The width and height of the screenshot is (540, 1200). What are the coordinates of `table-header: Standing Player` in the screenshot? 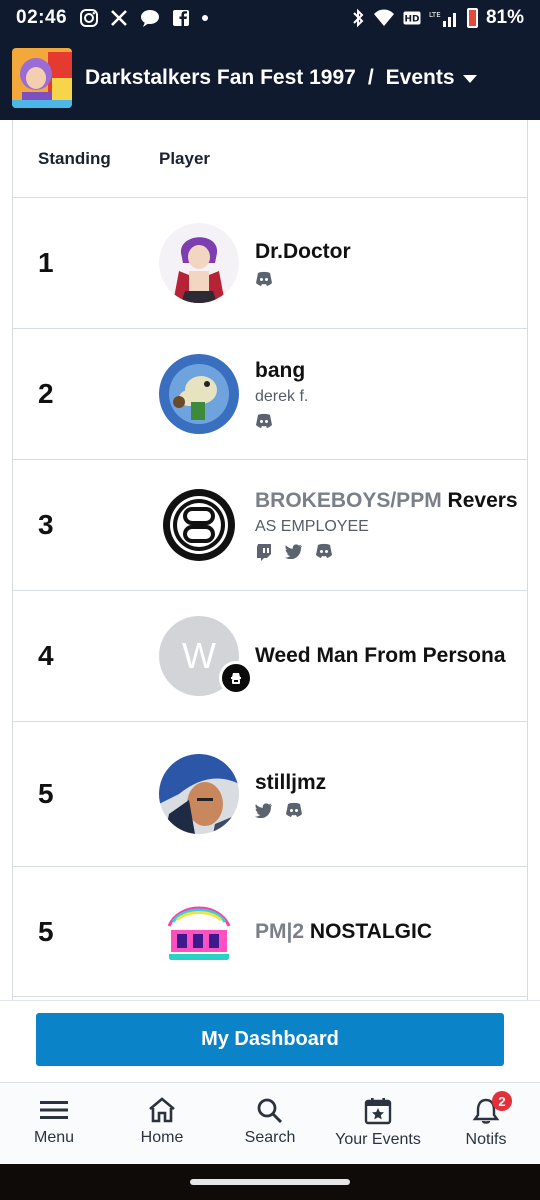 It's located at (270, 159).